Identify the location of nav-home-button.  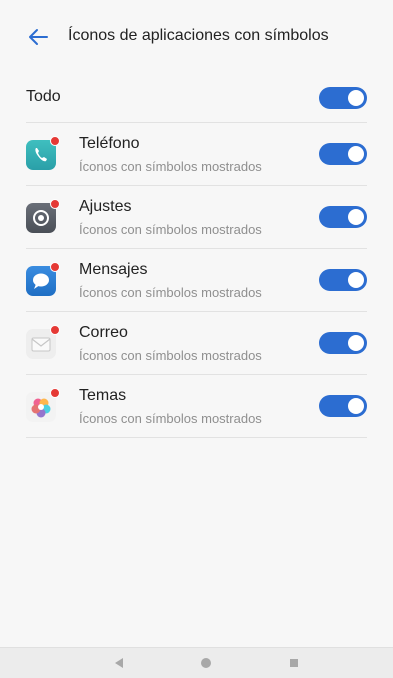
(206, 663).